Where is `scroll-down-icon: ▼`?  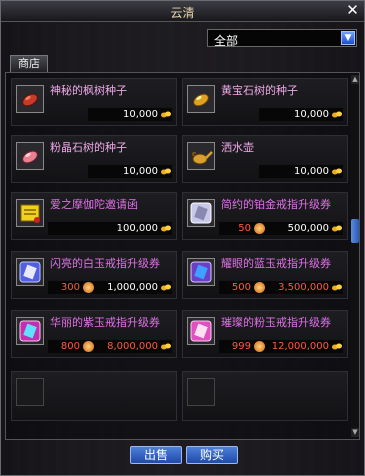 scroll-down-icon: ▼ is located at coordinates (355, 432).